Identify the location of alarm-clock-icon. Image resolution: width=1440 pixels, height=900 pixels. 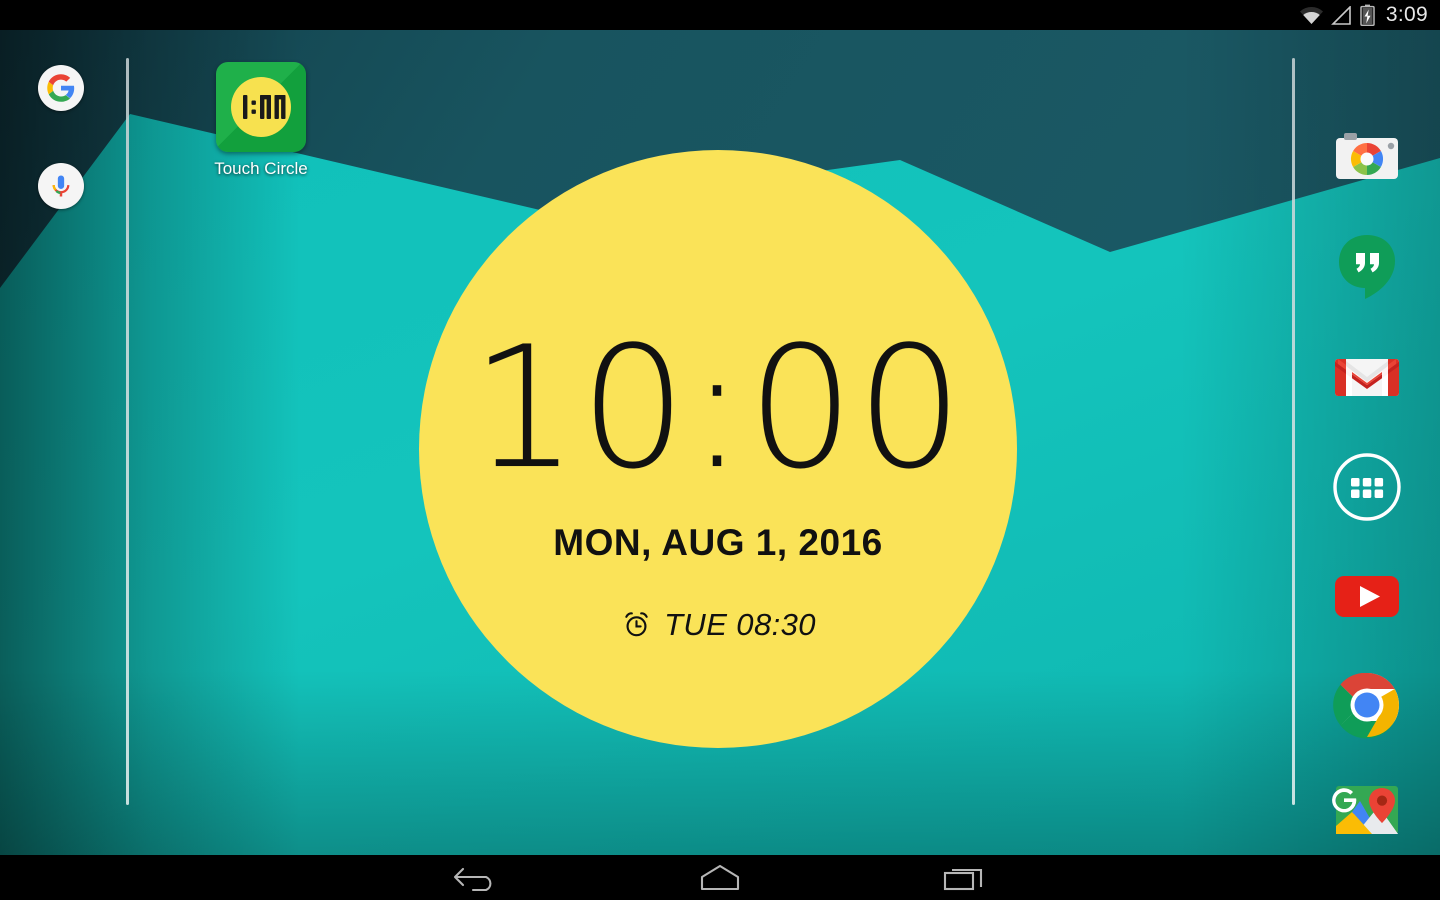
(636, 624).